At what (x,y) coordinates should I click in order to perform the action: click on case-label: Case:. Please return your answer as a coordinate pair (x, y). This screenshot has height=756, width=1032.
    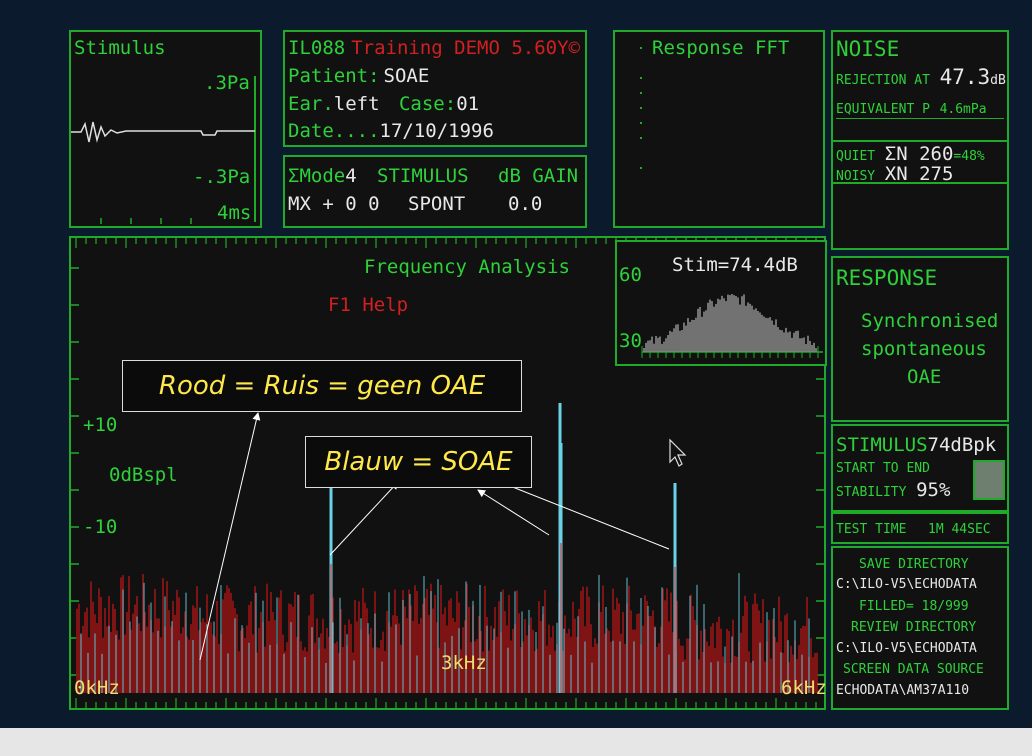
    Looking at the image, I should click on (427, 104).